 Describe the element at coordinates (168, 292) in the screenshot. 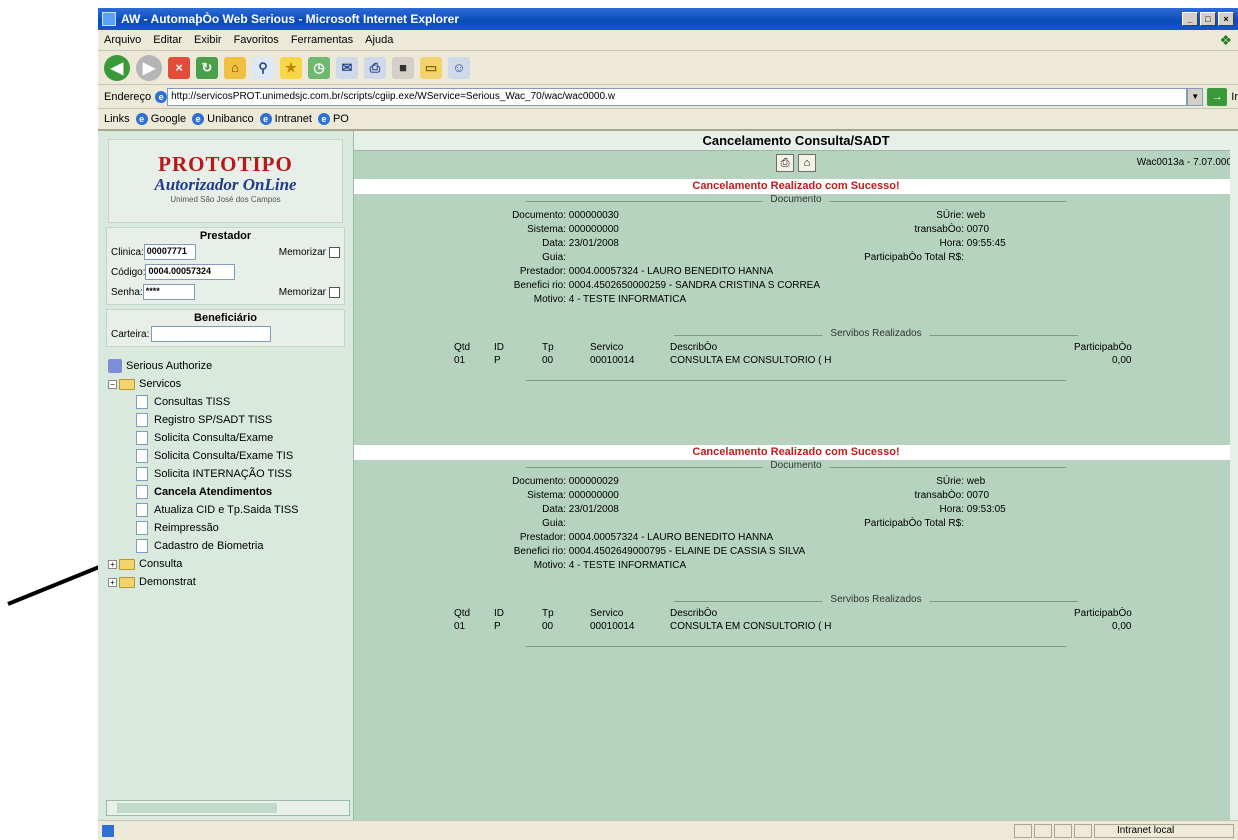

I see `senha-field: ****` at that location.